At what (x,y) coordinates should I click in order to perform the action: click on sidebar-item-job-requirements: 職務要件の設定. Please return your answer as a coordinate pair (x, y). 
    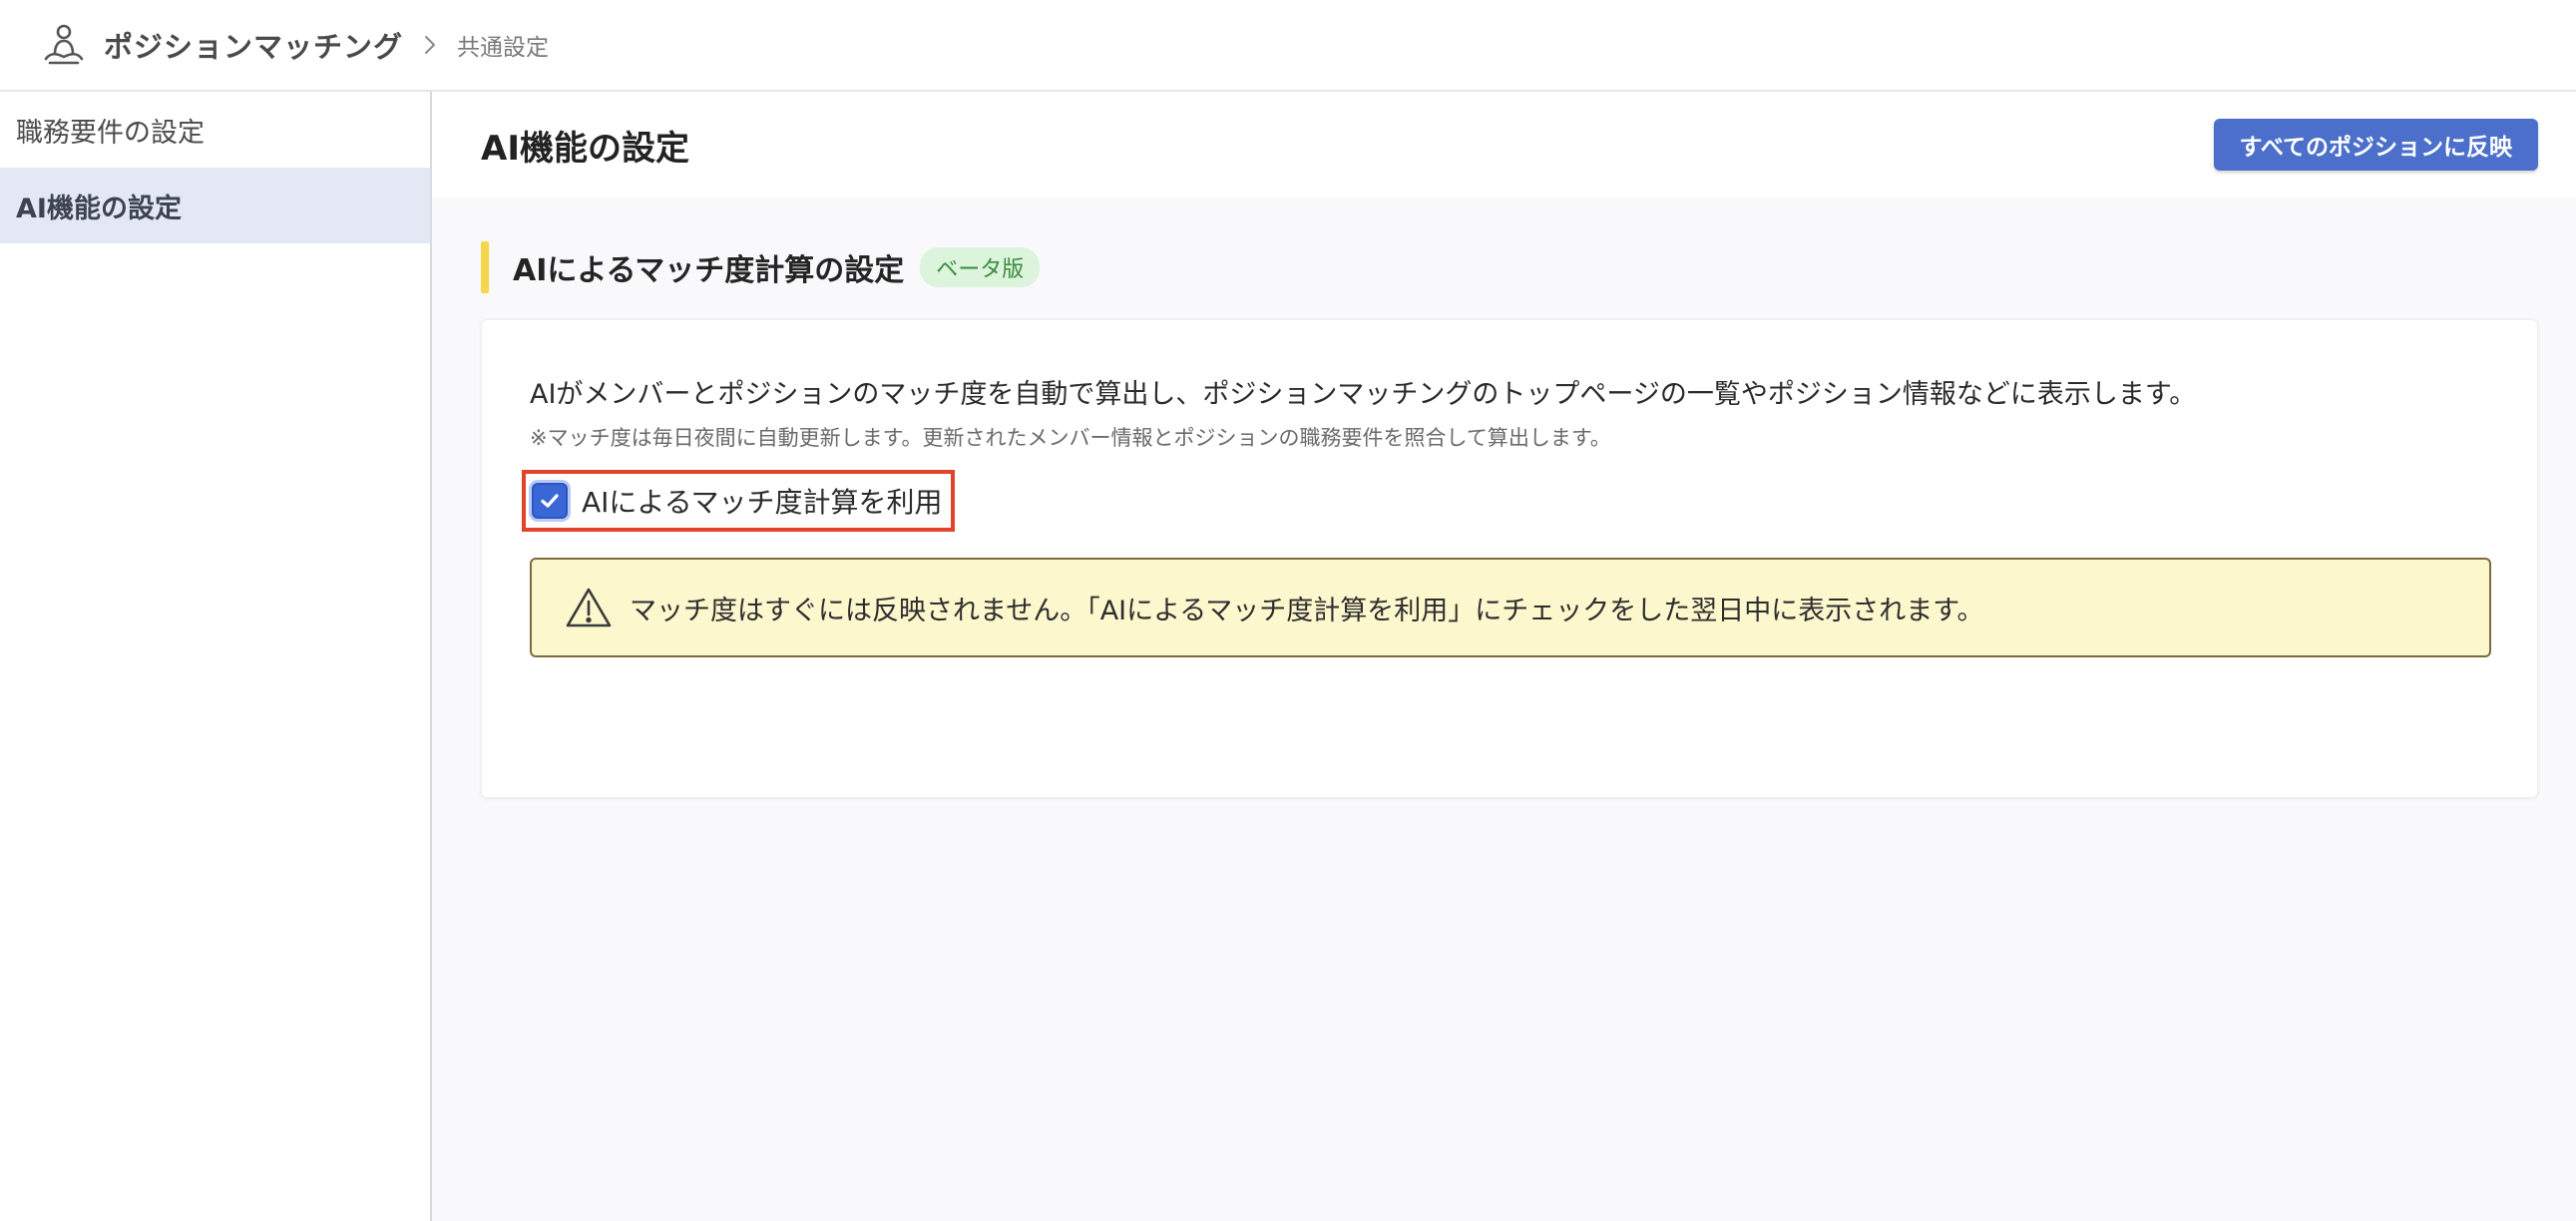
    Looking at the image, I should click on (215, 130).